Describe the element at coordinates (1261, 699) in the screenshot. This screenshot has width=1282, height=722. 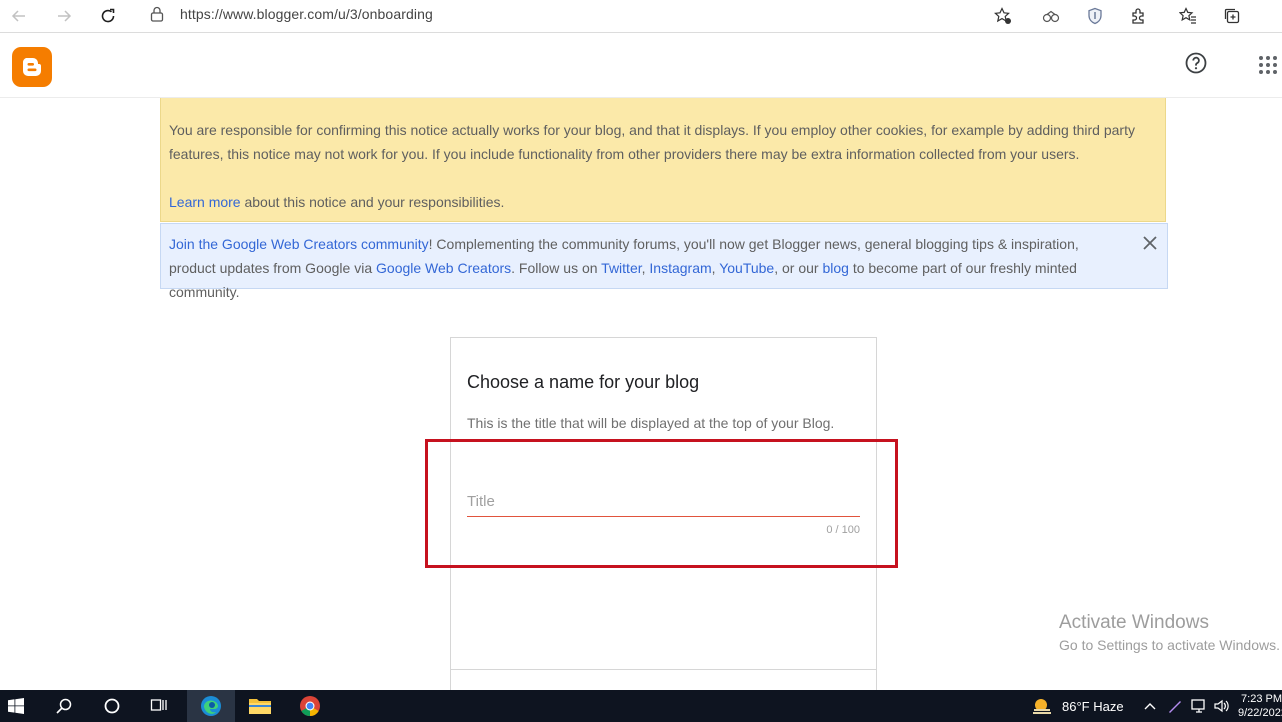
I see `clock-time: 7:23 PM` at that location.